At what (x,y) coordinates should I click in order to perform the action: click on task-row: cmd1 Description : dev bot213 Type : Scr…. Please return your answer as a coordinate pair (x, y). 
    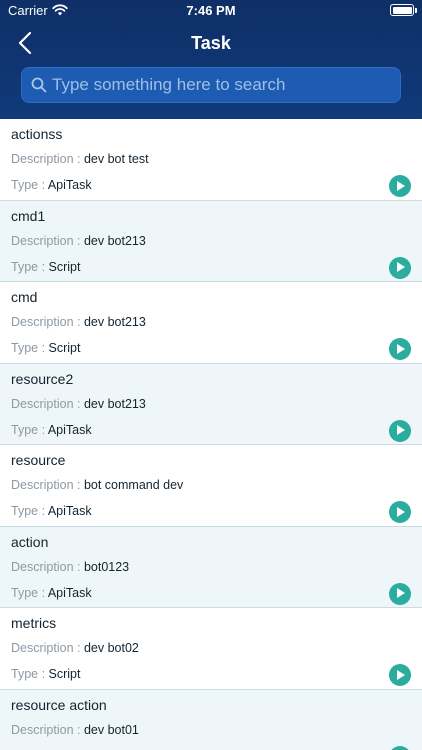
    Looking at the image, I should click on (211, 241).